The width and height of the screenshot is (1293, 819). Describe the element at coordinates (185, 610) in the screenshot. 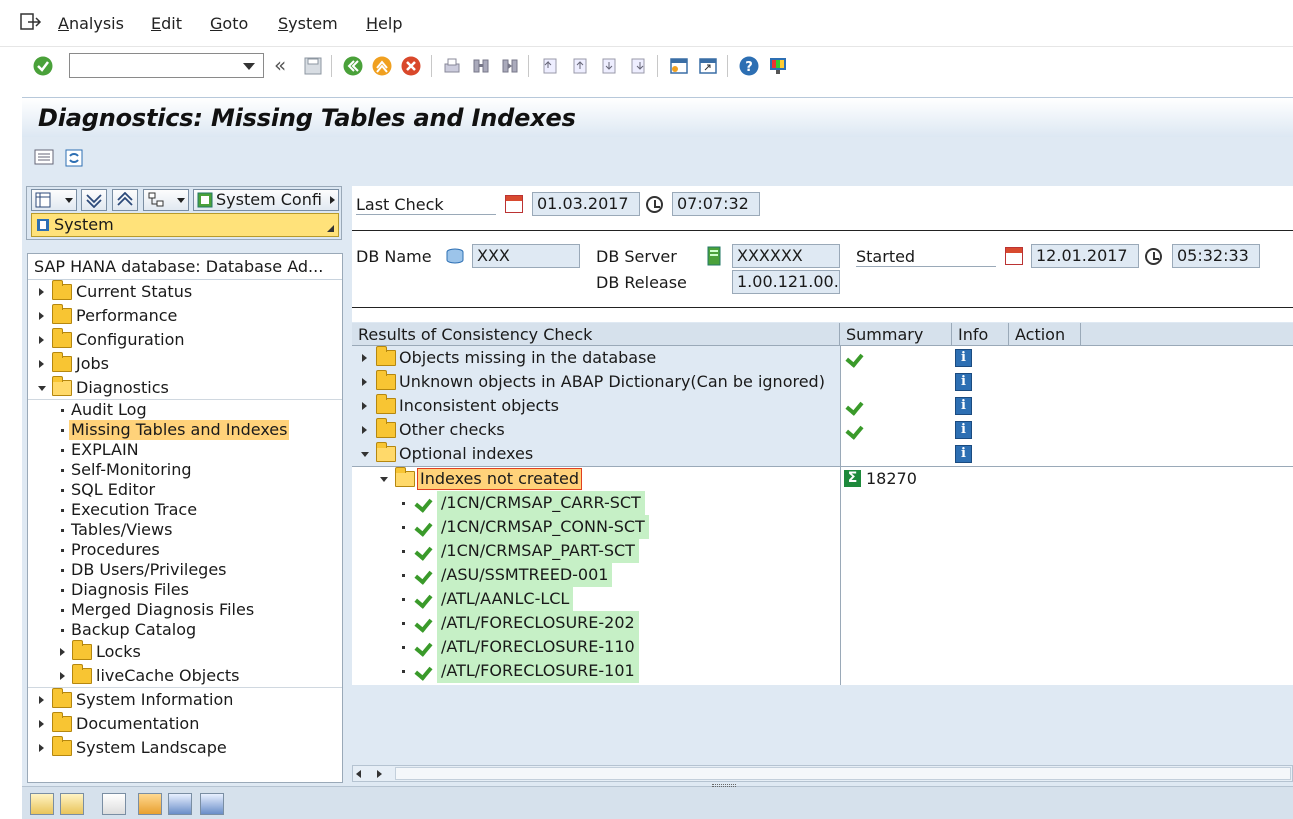

I see `tree-item-merged-diagnosis-files: Merged Diagnosis Files` at that location.